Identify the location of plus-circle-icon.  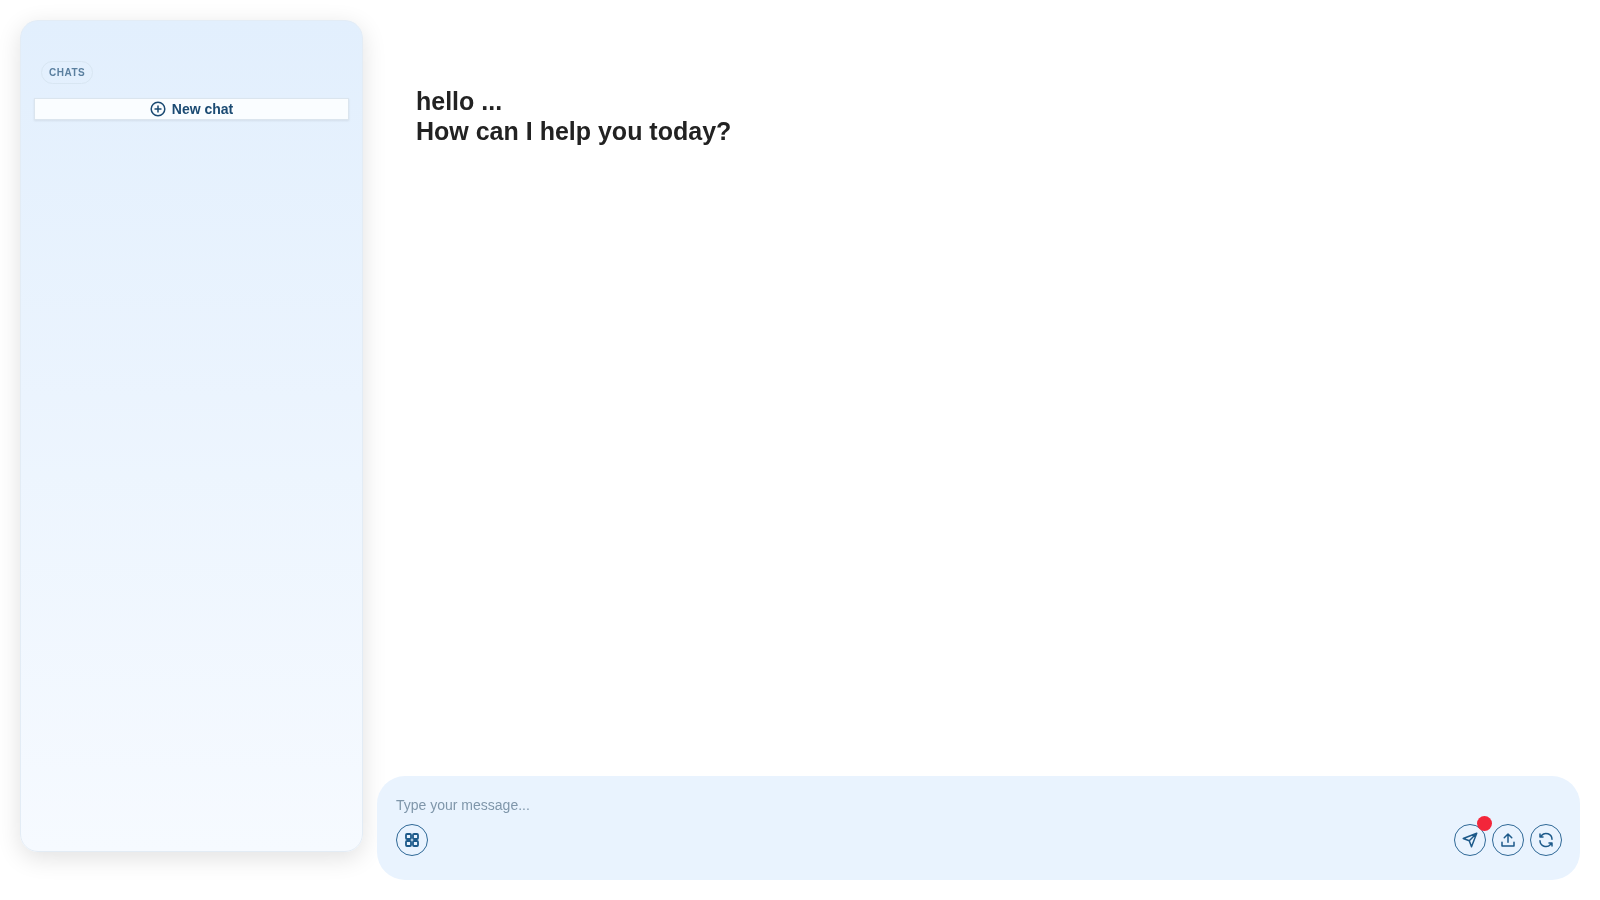
(157, 109).